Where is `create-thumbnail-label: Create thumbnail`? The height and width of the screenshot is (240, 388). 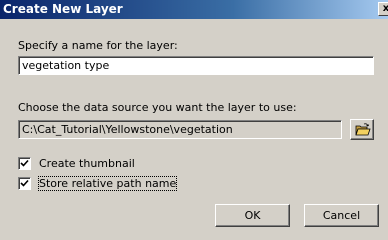
create-thumbnail-label: Create thumbnail is located at coordinates (87, 163).